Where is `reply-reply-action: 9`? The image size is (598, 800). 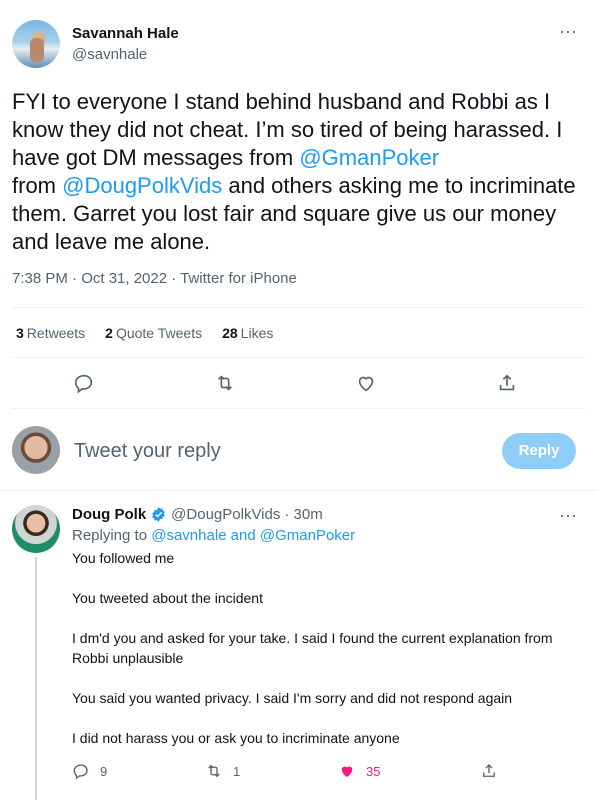 reply-reply-action: 9 is located at coordinates (89, 771).